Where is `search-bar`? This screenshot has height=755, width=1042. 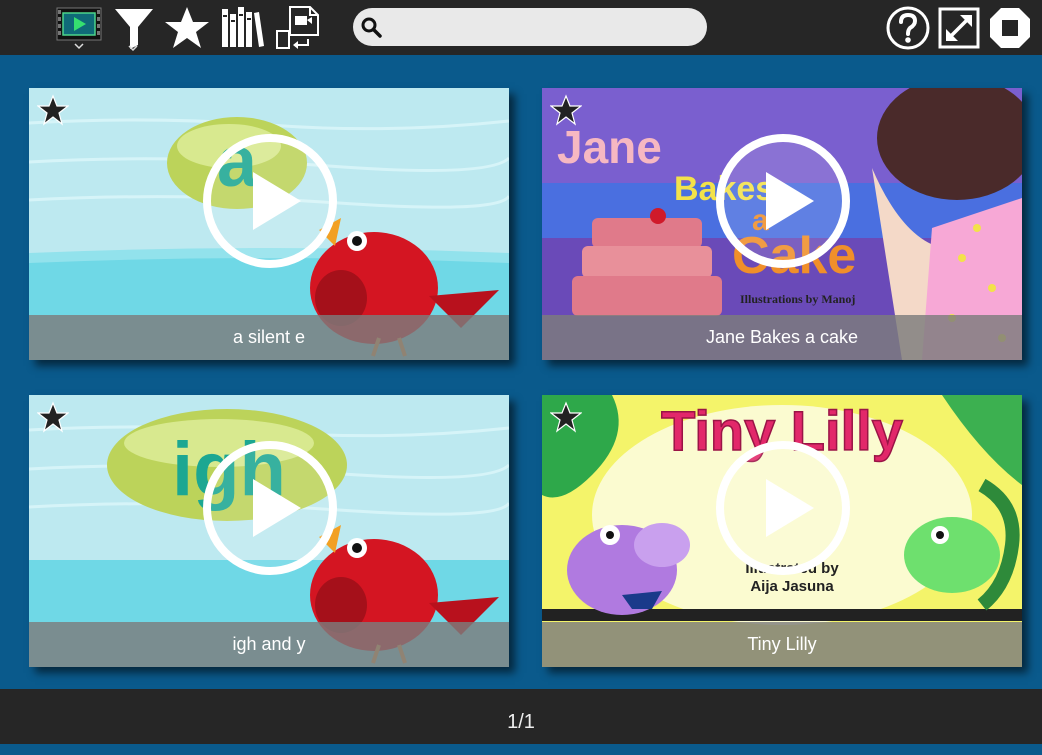
search-bar is located at coordinates (530, 27).